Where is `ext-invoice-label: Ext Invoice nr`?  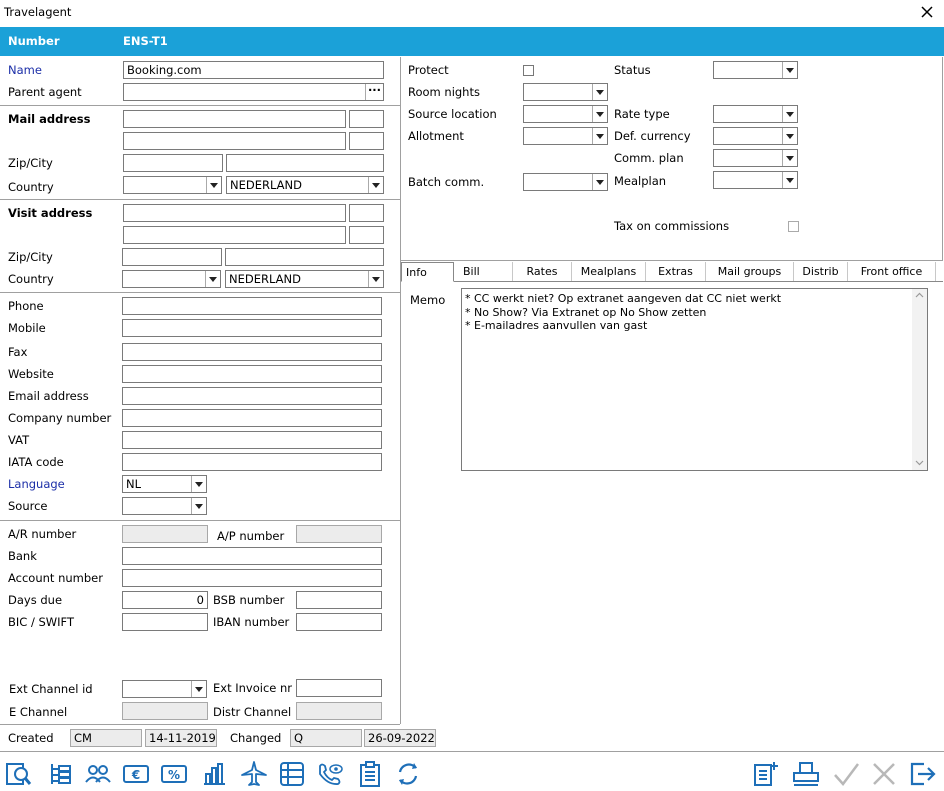
ext-invoice-label: Ext Invoice nr is located at coordinates (253, 688).